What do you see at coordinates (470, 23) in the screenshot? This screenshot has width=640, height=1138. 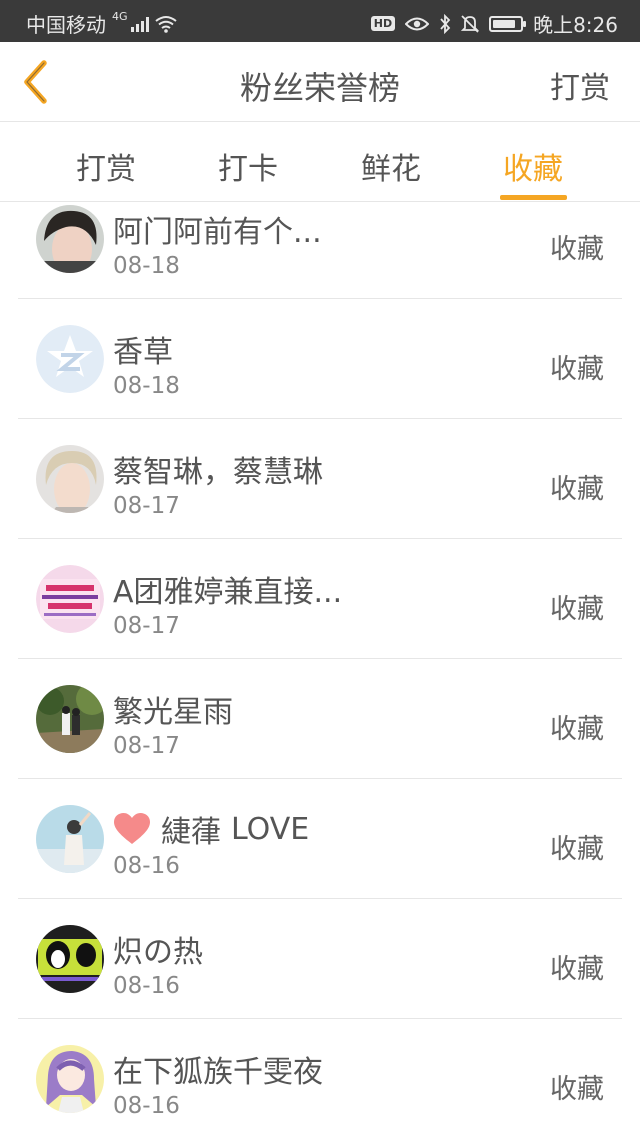 I see `mute-bell-icon` at bounding box center [470, 23].